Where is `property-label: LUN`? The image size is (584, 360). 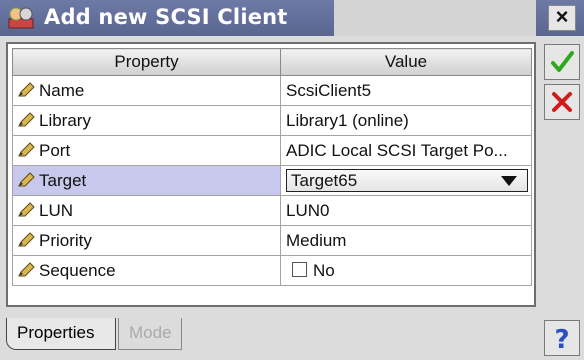
property-label: LUN is located at coordinates (56, 210).